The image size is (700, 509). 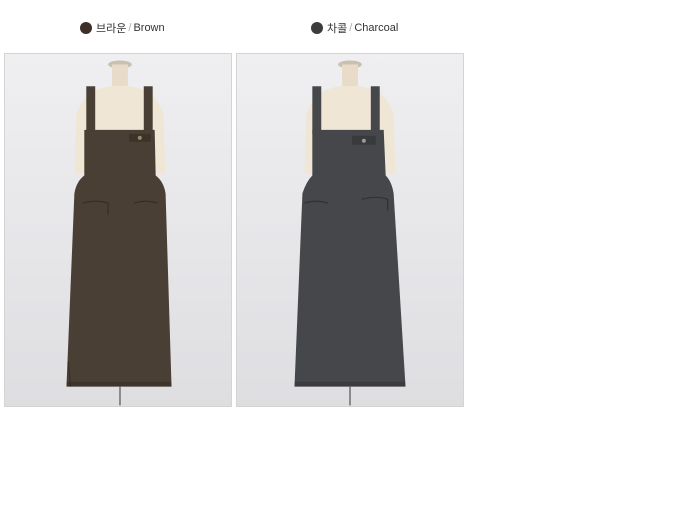 I want to click on color-name-en: Charcoal, so click(x=376, y=28).